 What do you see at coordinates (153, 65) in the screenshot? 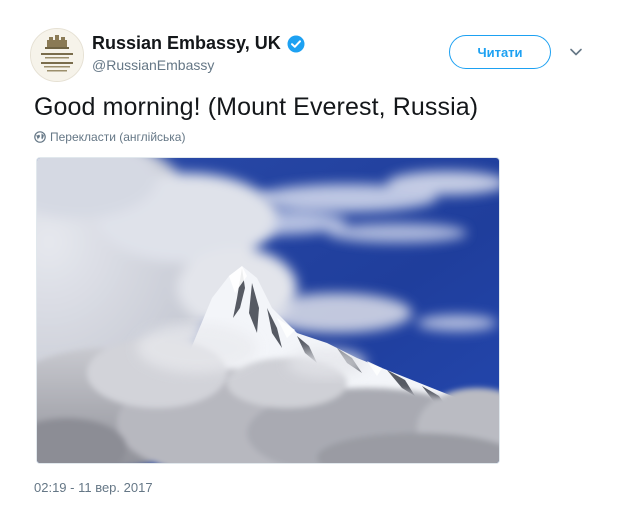
I see `user-handle: @RussianEmbassy` at bounding box center [153, 65].